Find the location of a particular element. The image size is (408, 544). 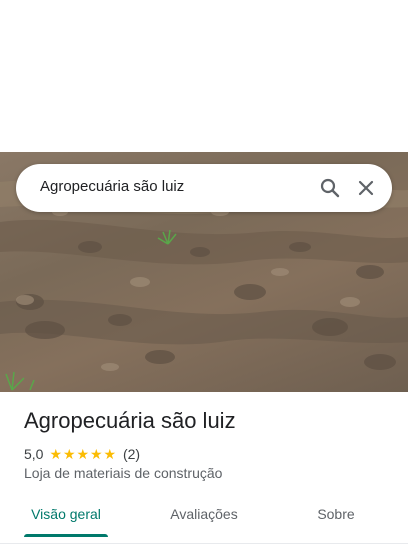

tab-about: Sobre is located at coordinates (336, 514).